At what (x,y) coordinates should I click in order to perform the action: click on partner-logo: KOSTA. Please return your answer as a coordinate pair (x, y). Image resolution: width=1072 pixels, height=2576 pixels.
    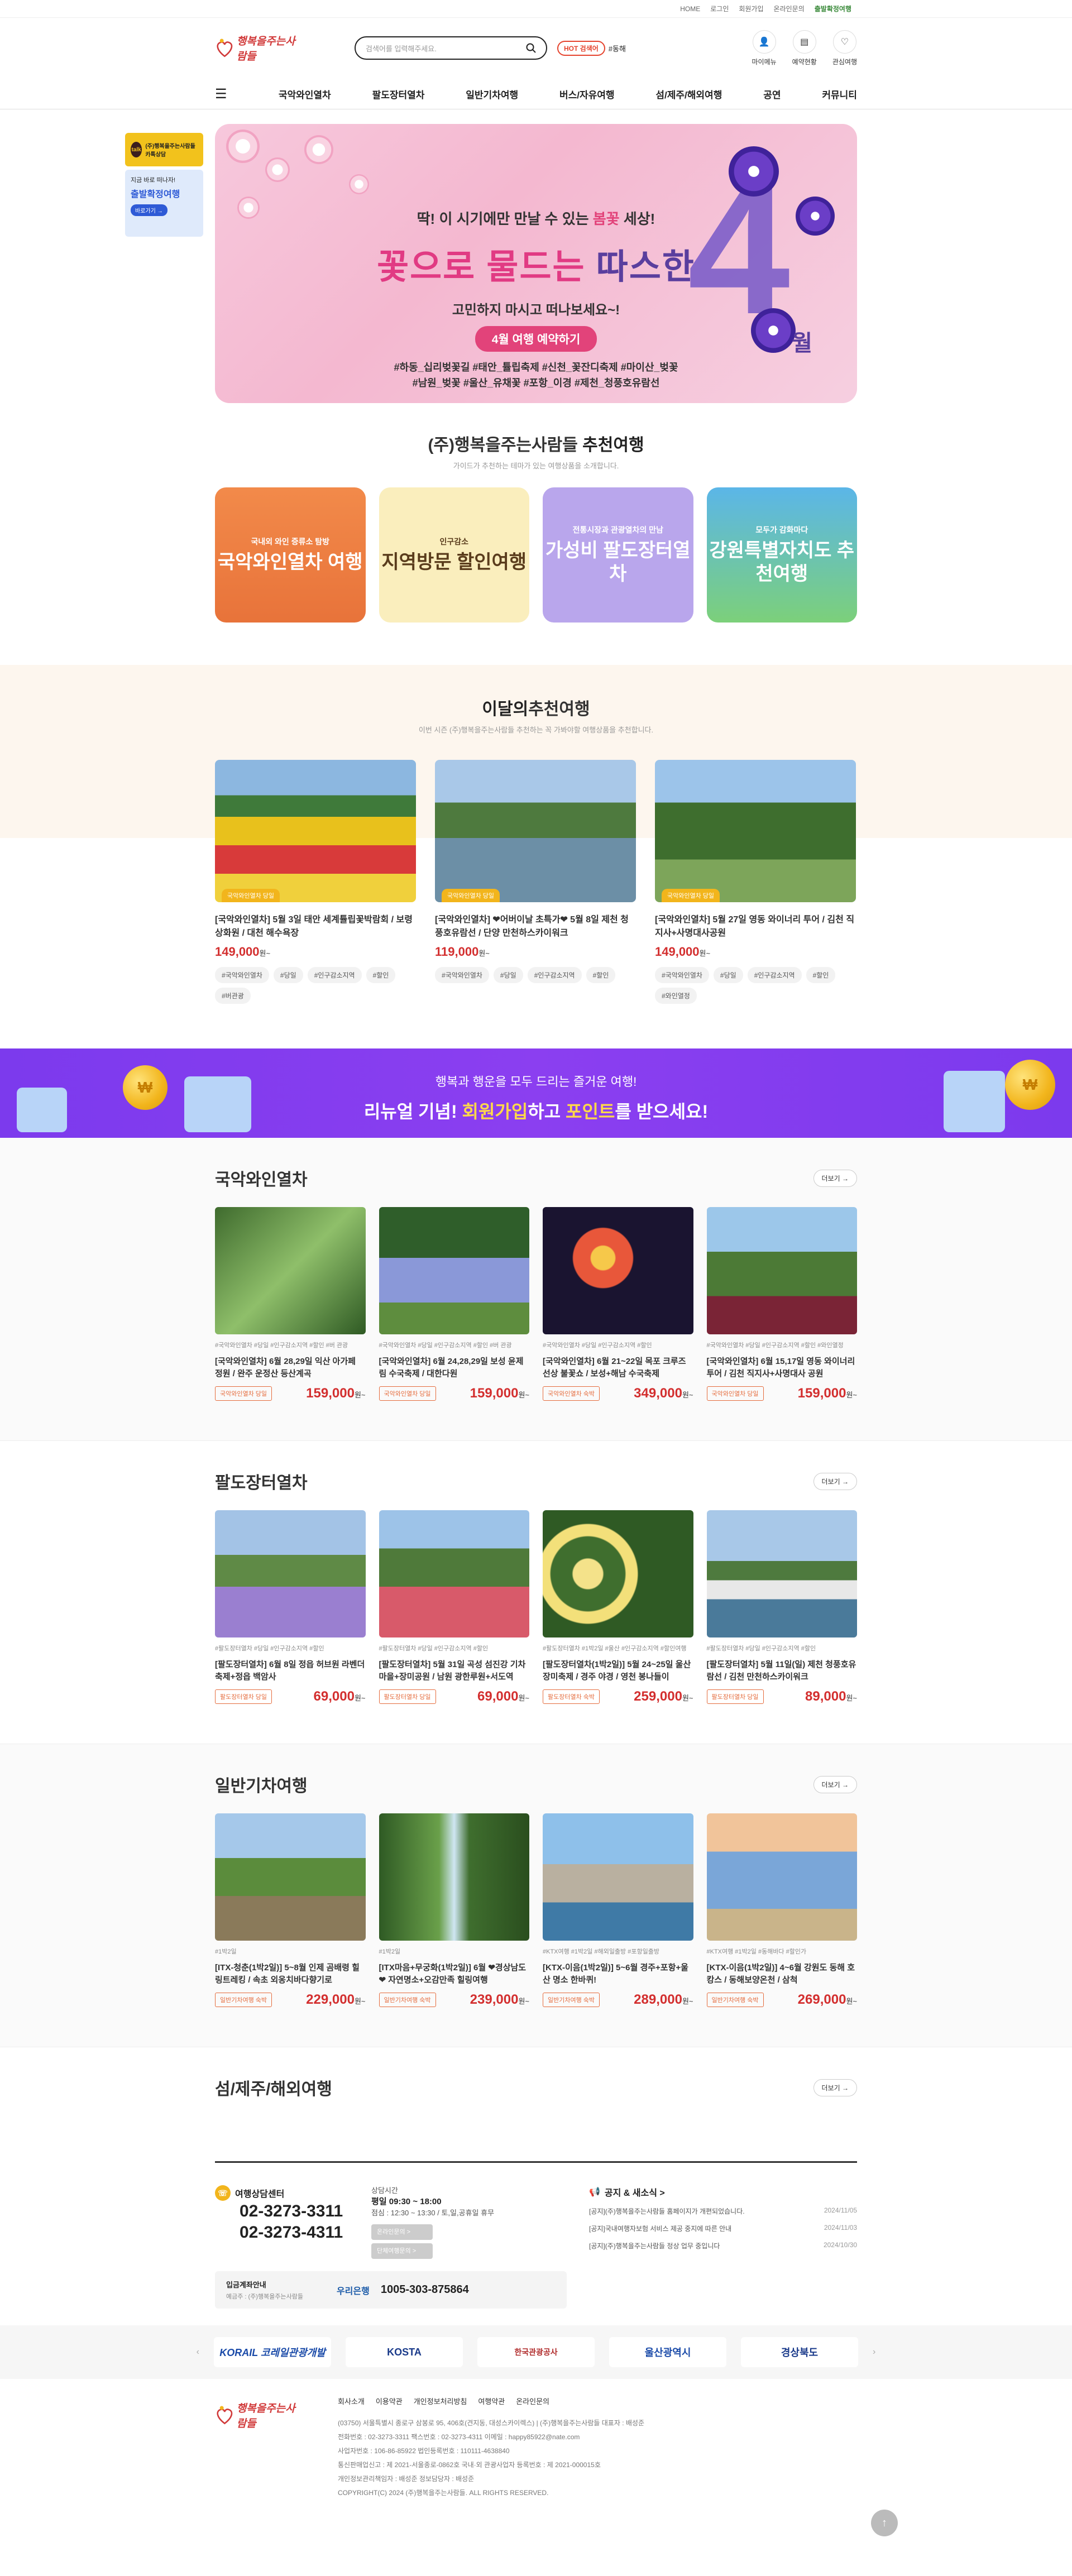
    Looking at the image, I should click on (404, 2352).